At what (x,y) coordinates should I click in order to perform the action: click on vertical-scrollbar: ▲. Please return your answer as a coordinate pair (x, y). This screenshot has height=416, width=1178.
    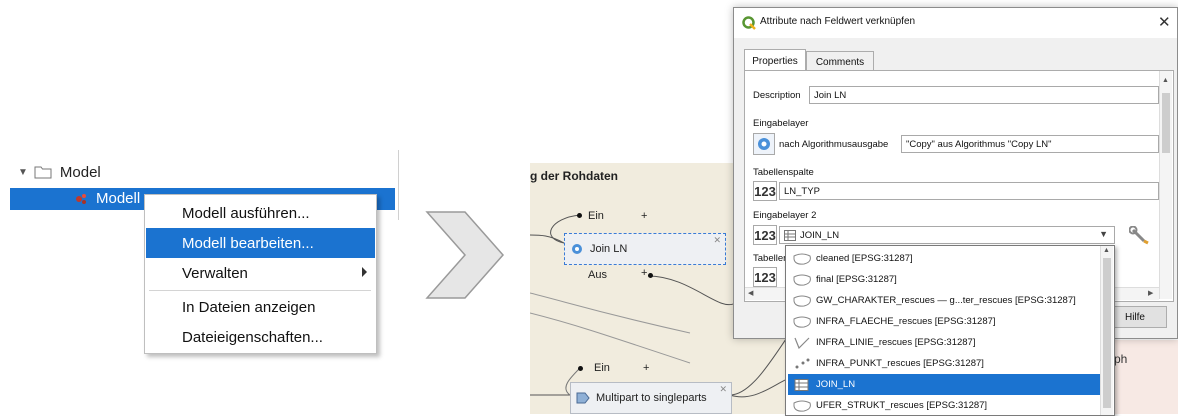
    Looking at the image, I should click on (1165, 185).